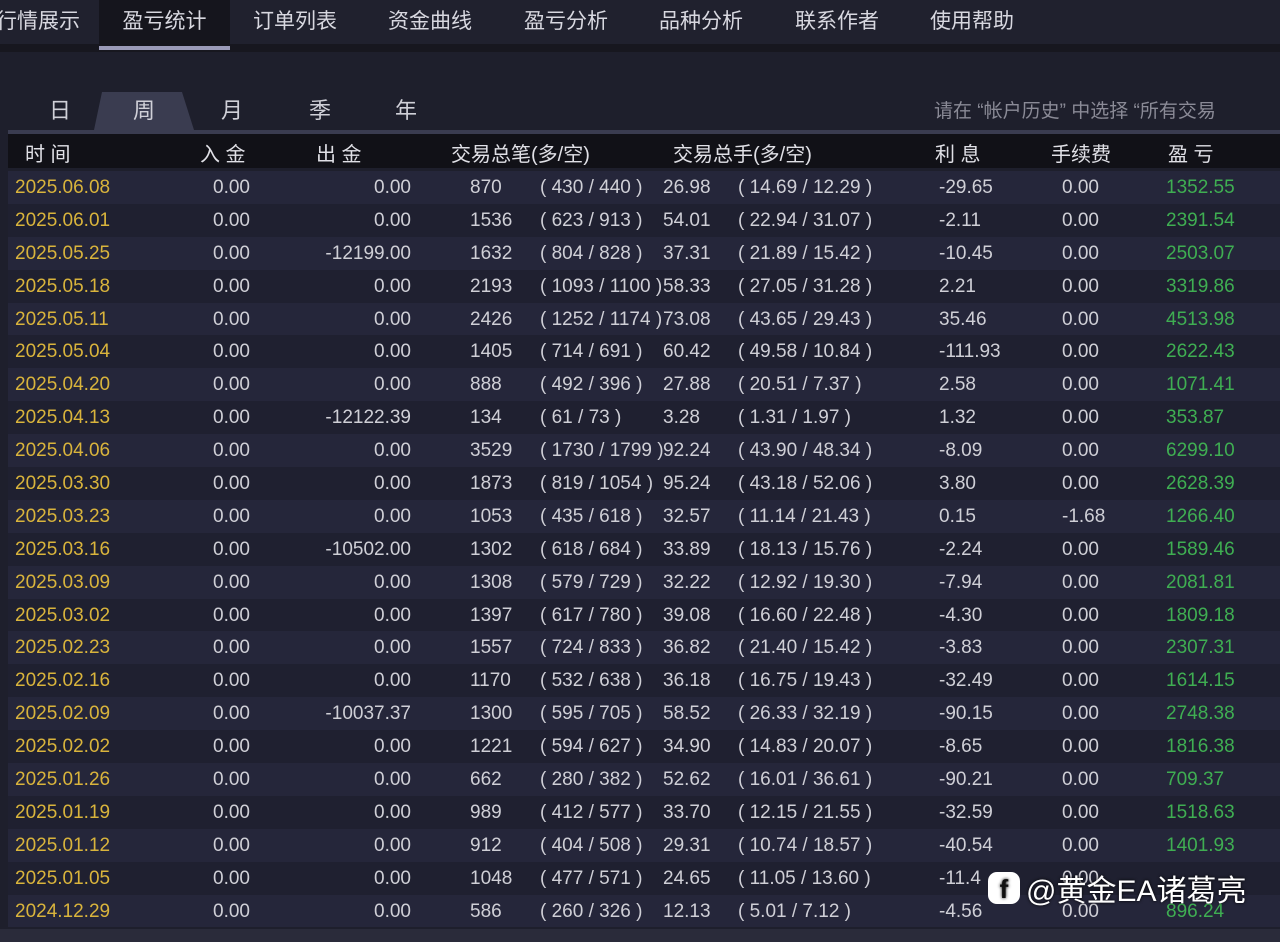 This screenshot has width=1280, height=942. I want to click on cell-lots-long-short: ( 1.31 / 1.97 ), so click(795, 418).